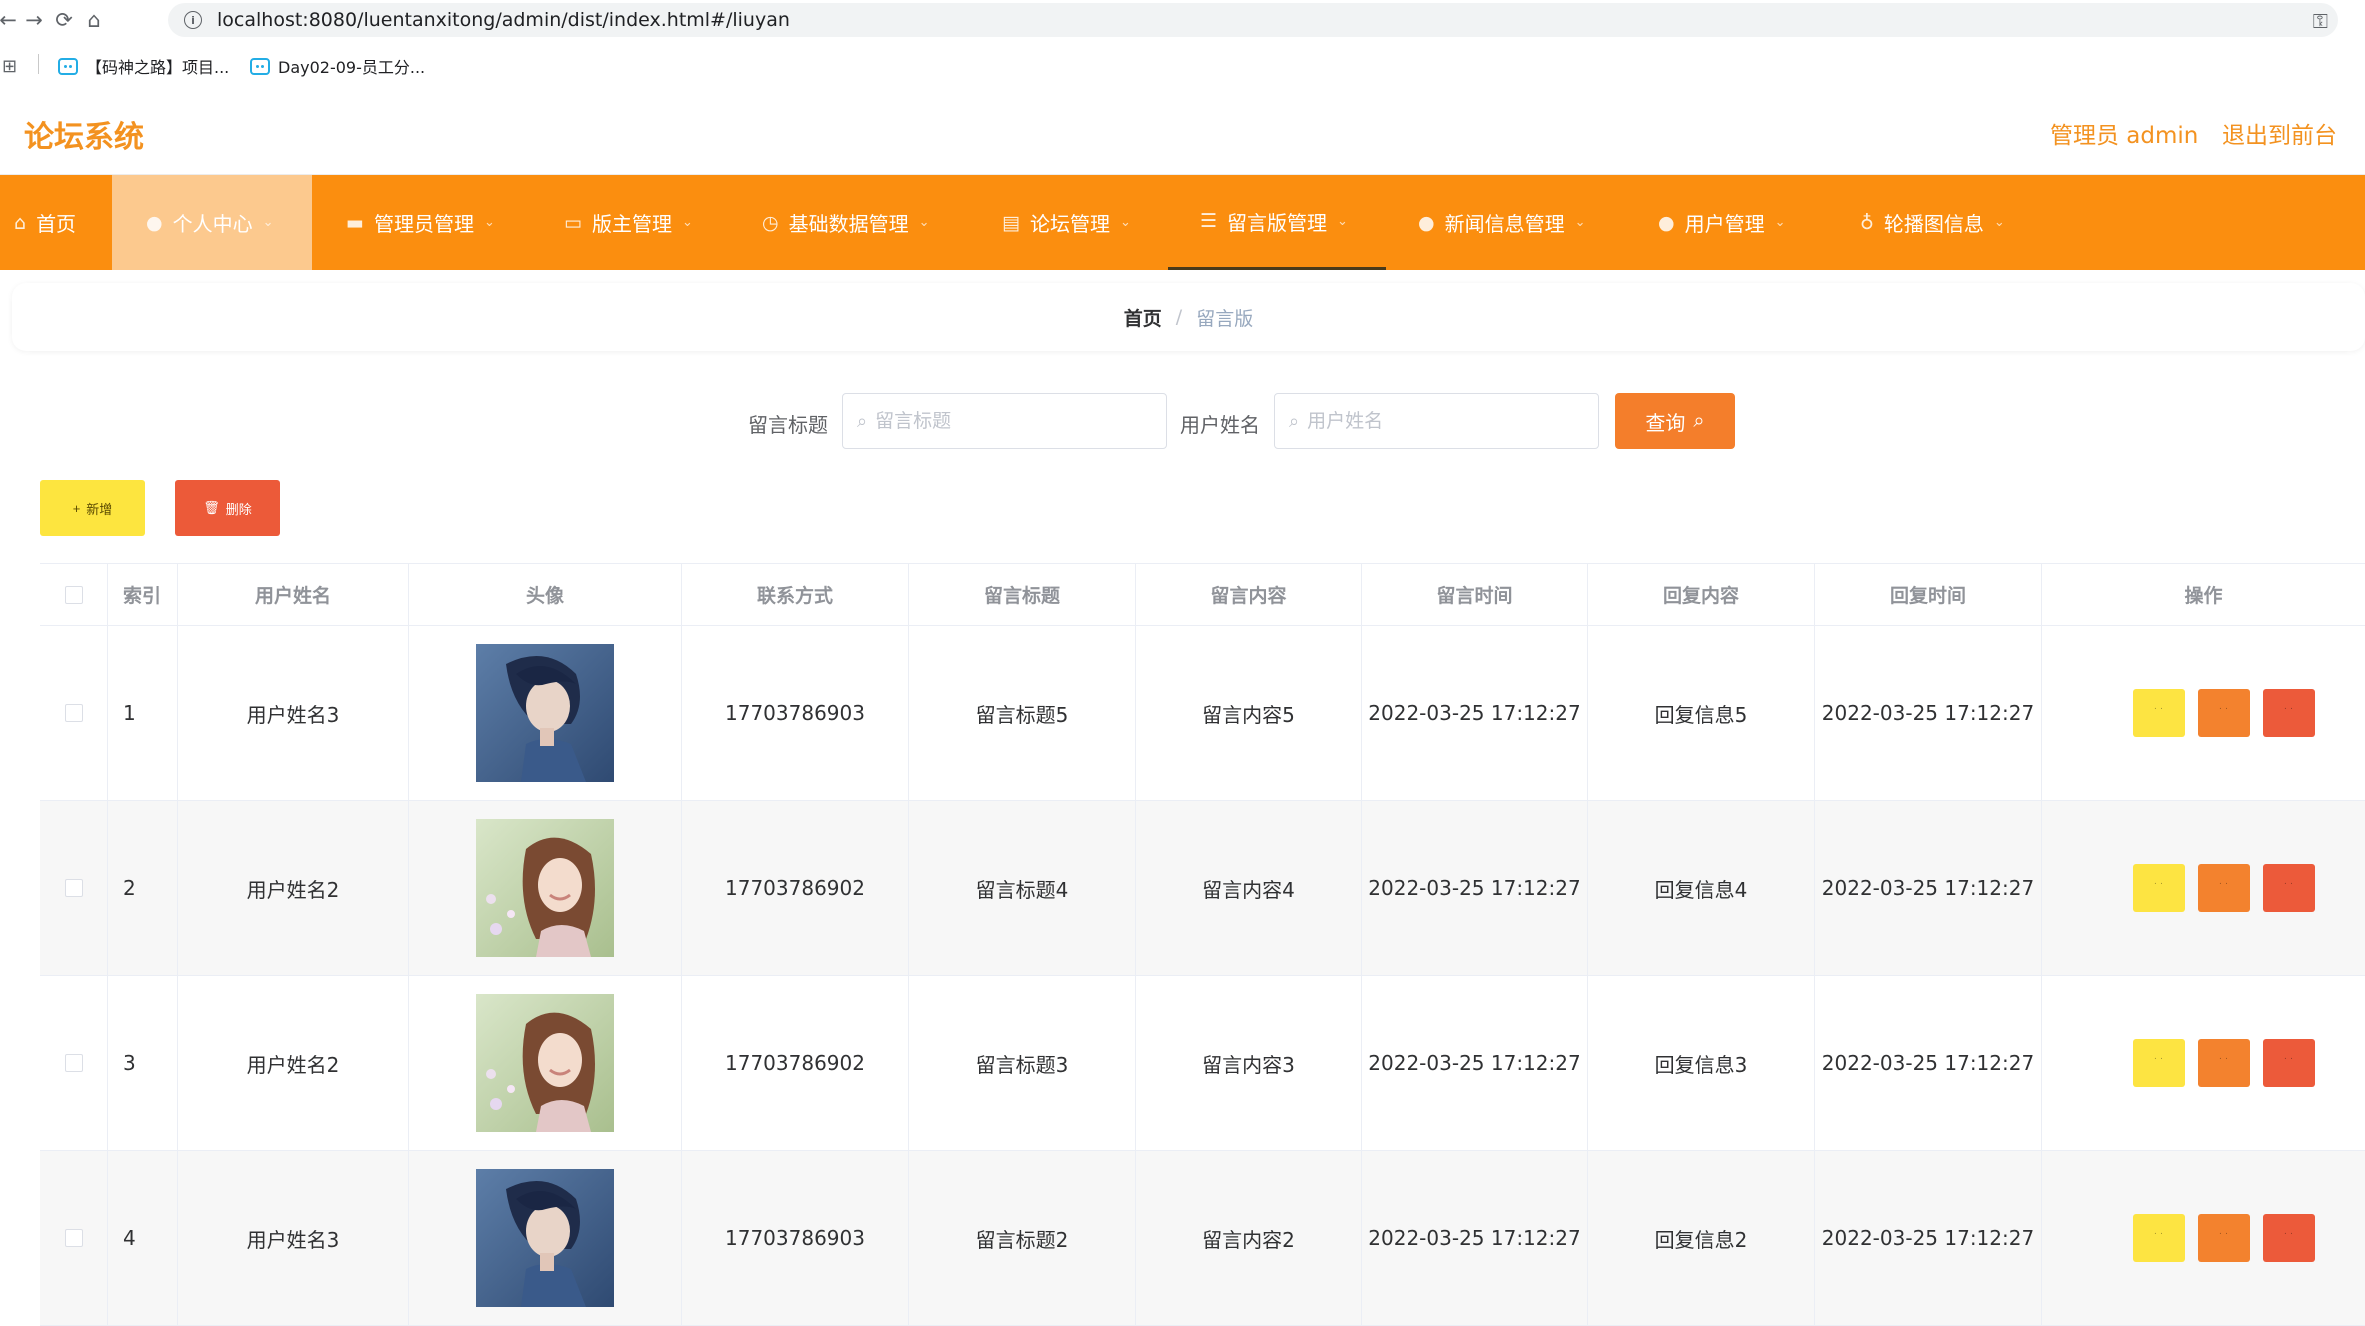 The height and width of the screenshot is (1326, 2365). What do you see at coordinates (34, 20) in the screenshot?
I see `forward-icon: →` at bounding box center [34, 20].